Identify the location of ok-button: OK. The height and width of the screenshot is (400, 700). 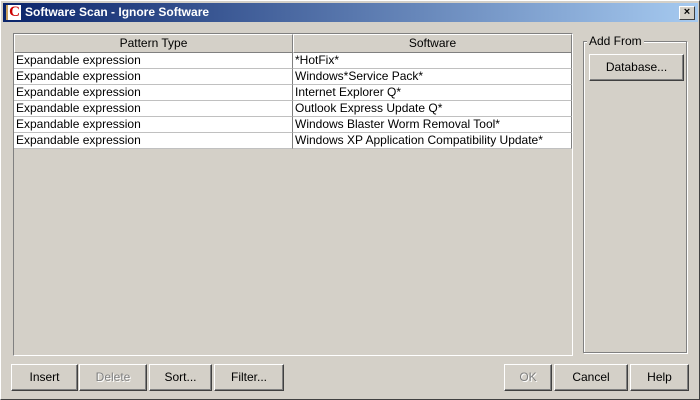
(528, 377).